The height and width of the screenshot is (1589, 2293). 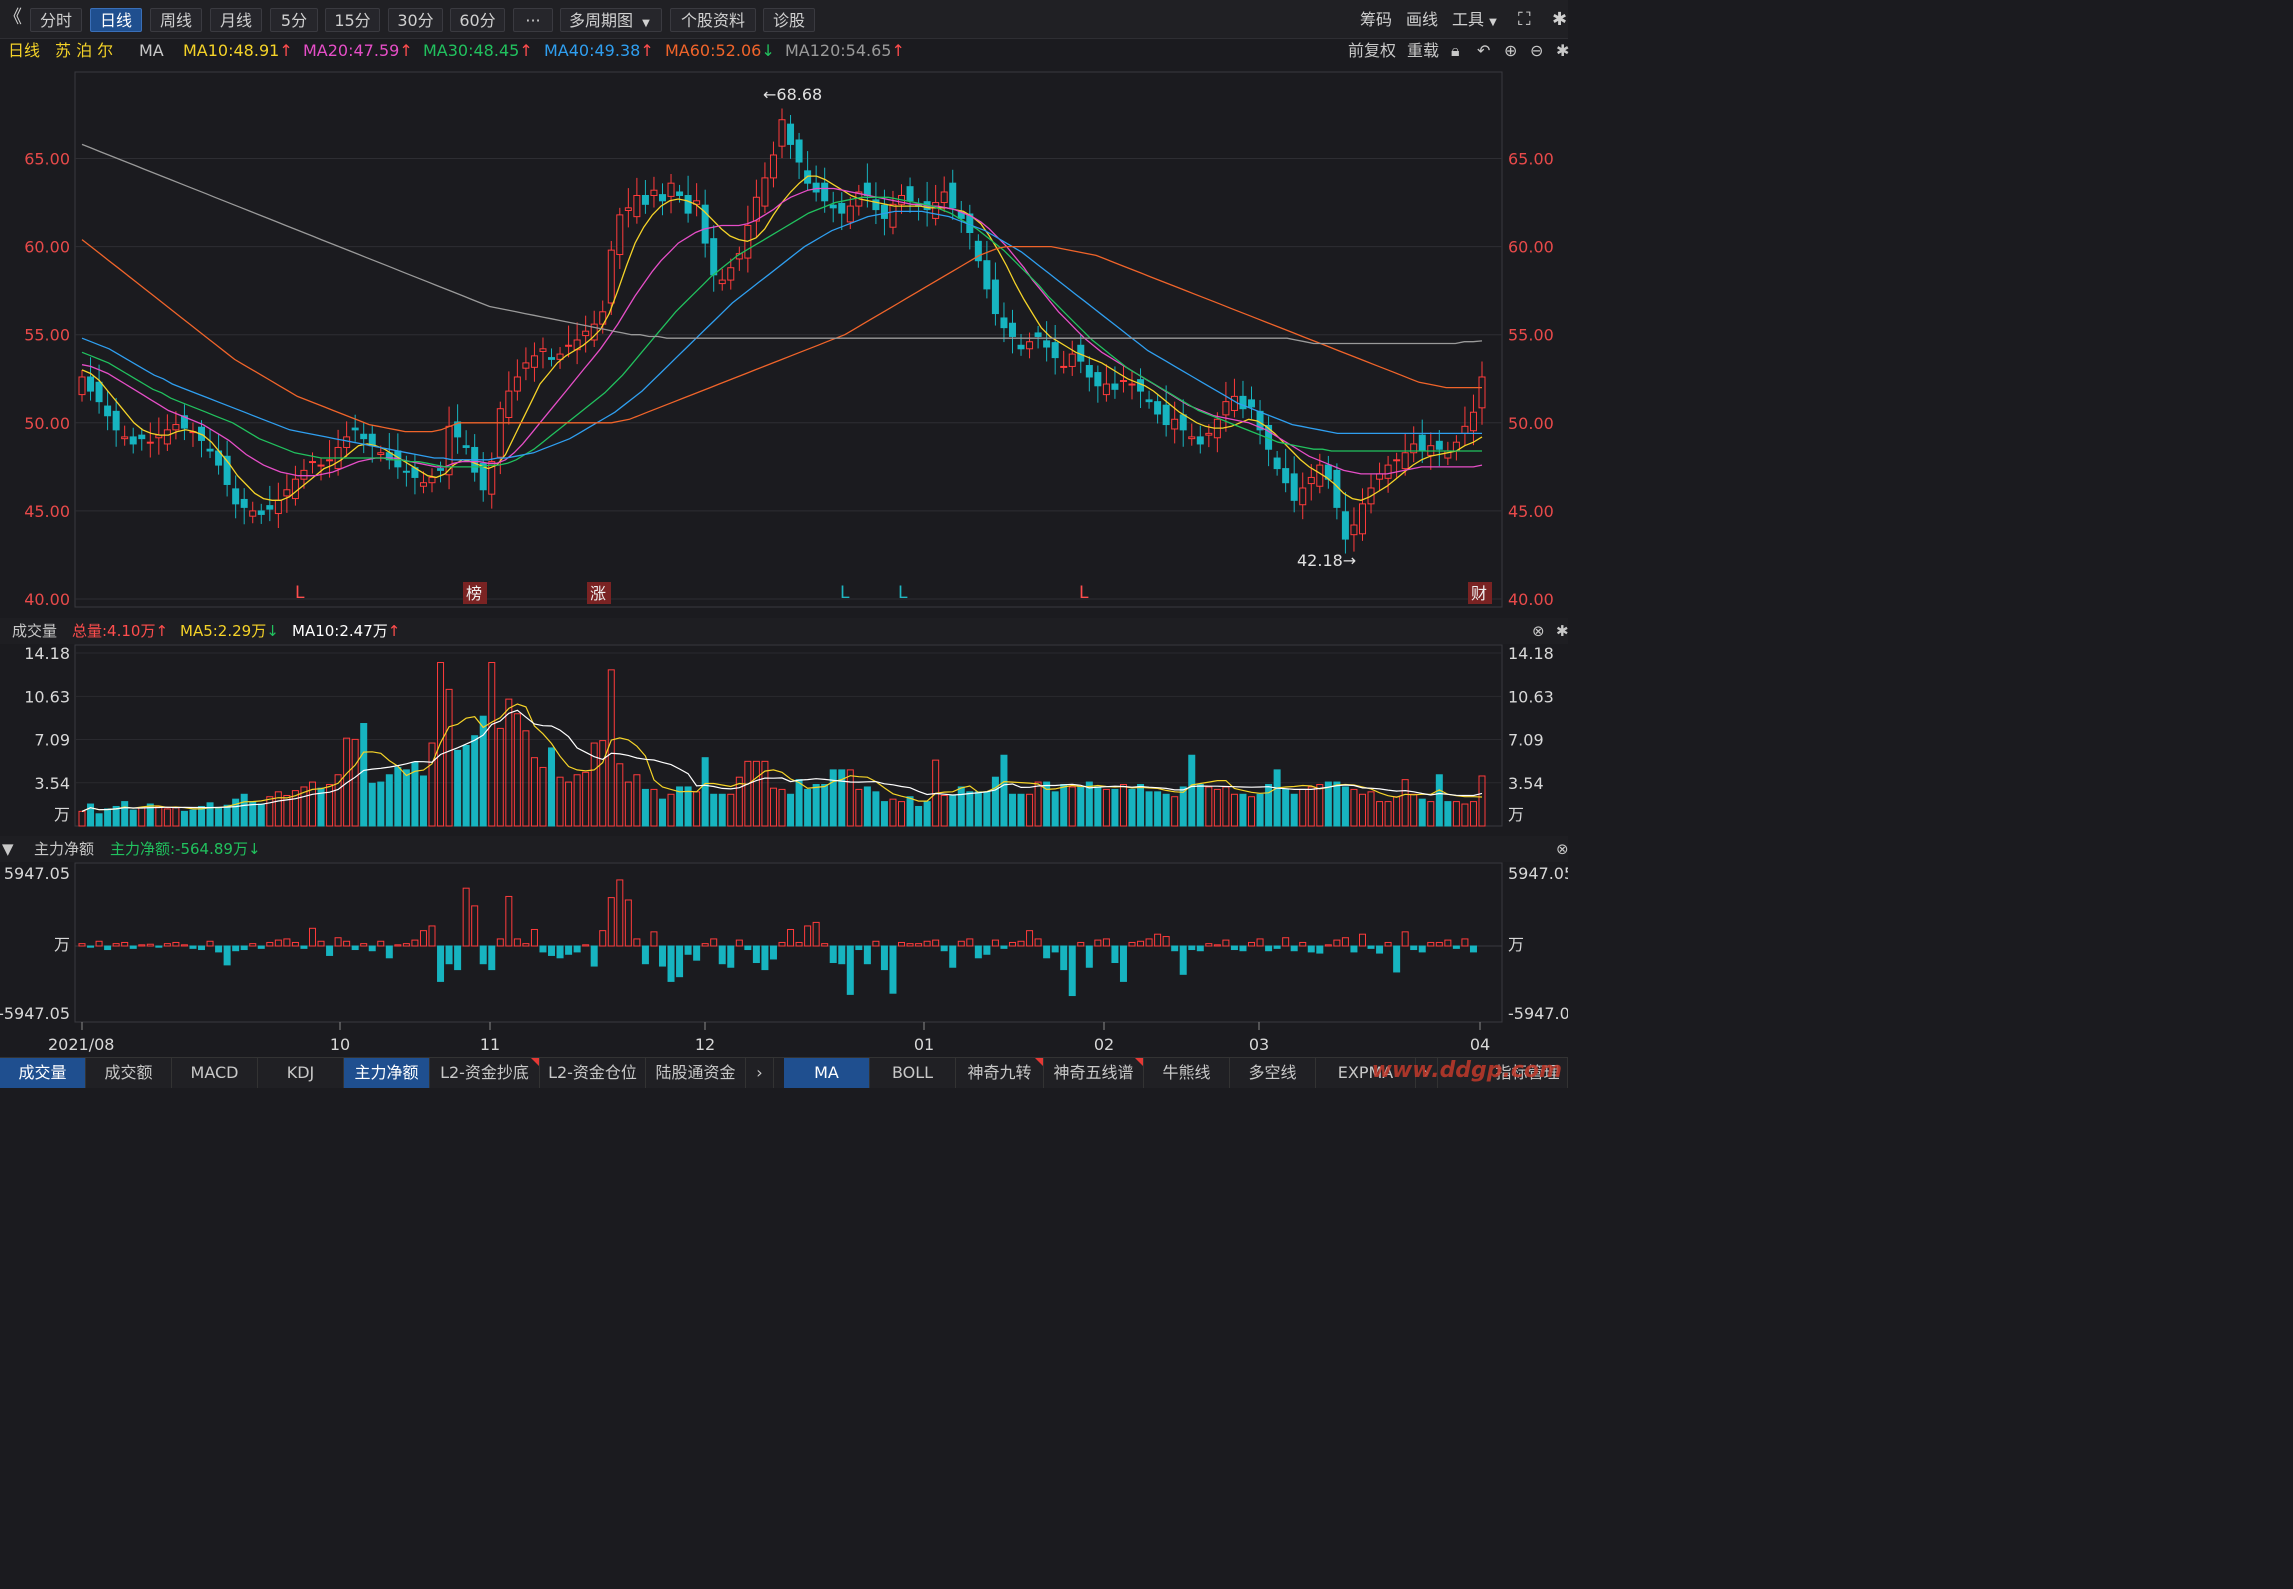 What do you see at coordinates (1000, 1073) in the screenshot?
I see `tab-magic-nine: 神奇九转` at bounding box center [1000, 1073].